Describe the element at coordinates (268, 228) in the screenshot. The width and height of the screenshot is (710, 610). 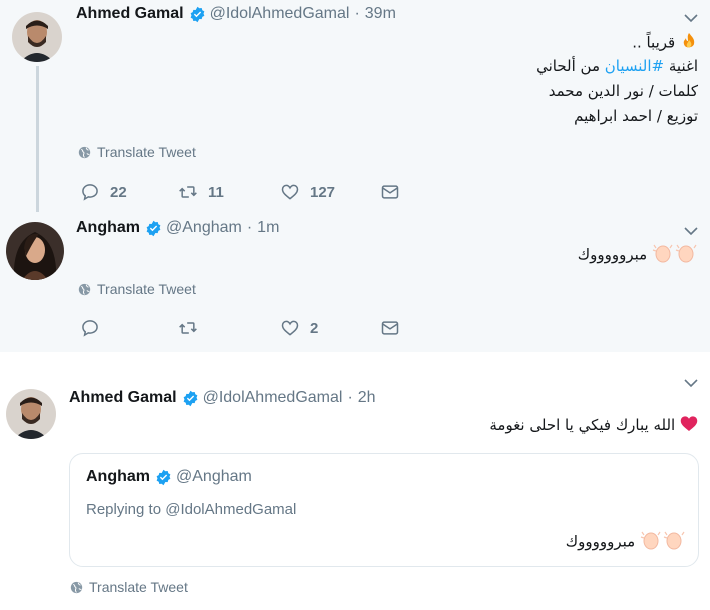
I see `timestamp: 1m` at that location.